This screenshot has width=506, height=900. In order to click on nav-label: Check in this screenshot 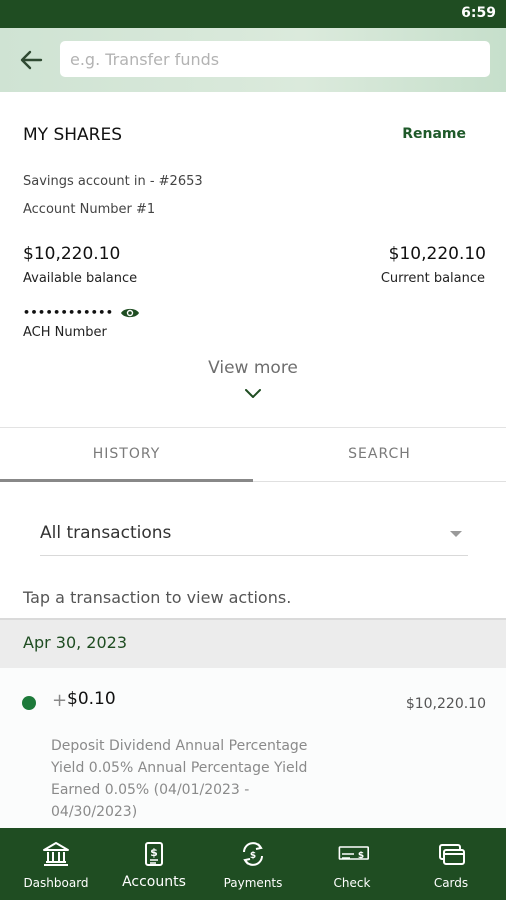, I will do `click(352, 883)`.